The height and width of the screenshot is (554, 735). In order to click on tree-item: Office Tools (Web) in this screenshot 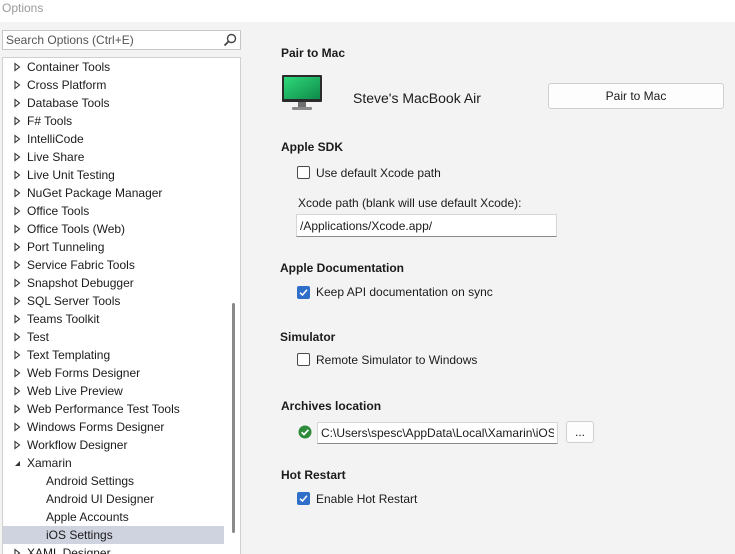, I will do `click(113, 229)`.